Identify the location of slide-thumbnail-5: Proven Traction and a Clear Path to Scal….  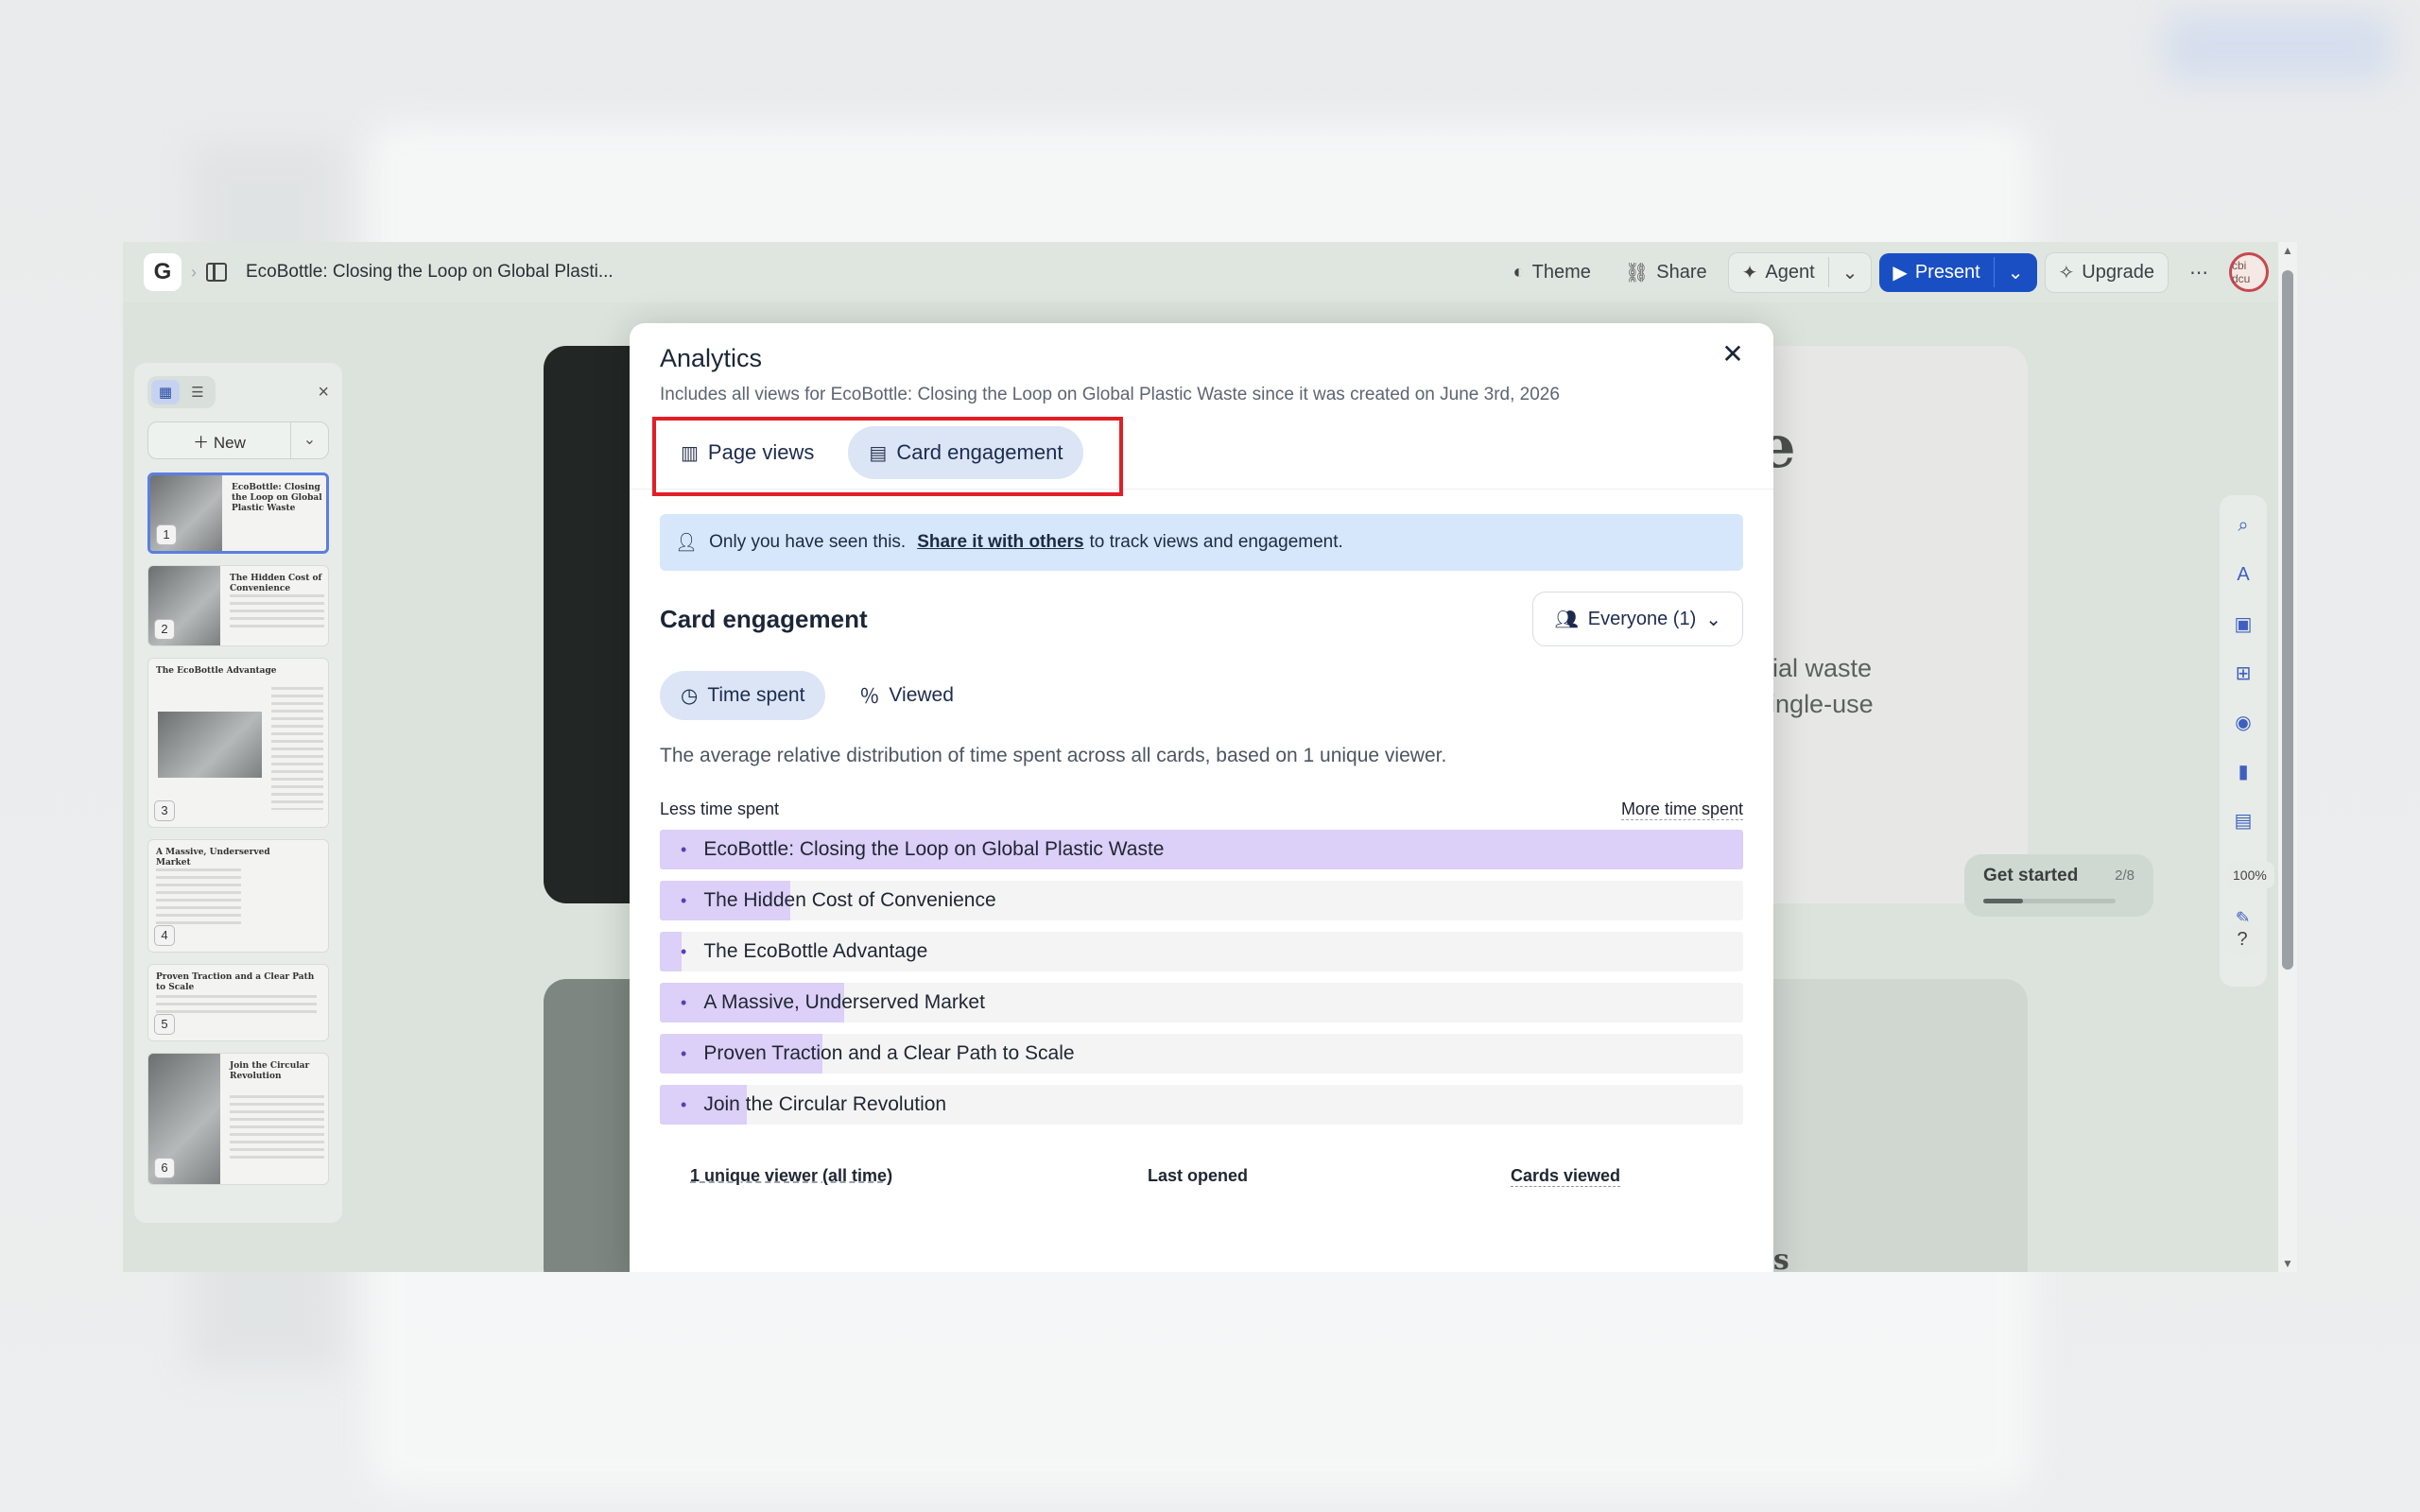
(238, 1002).